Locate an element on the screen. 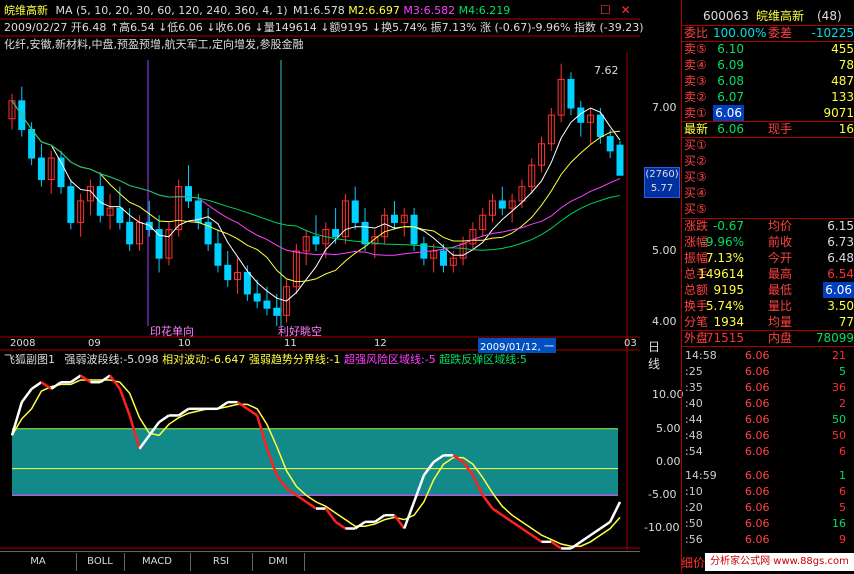  waipan-label: 外盘 is located at coordinates (696, 338).